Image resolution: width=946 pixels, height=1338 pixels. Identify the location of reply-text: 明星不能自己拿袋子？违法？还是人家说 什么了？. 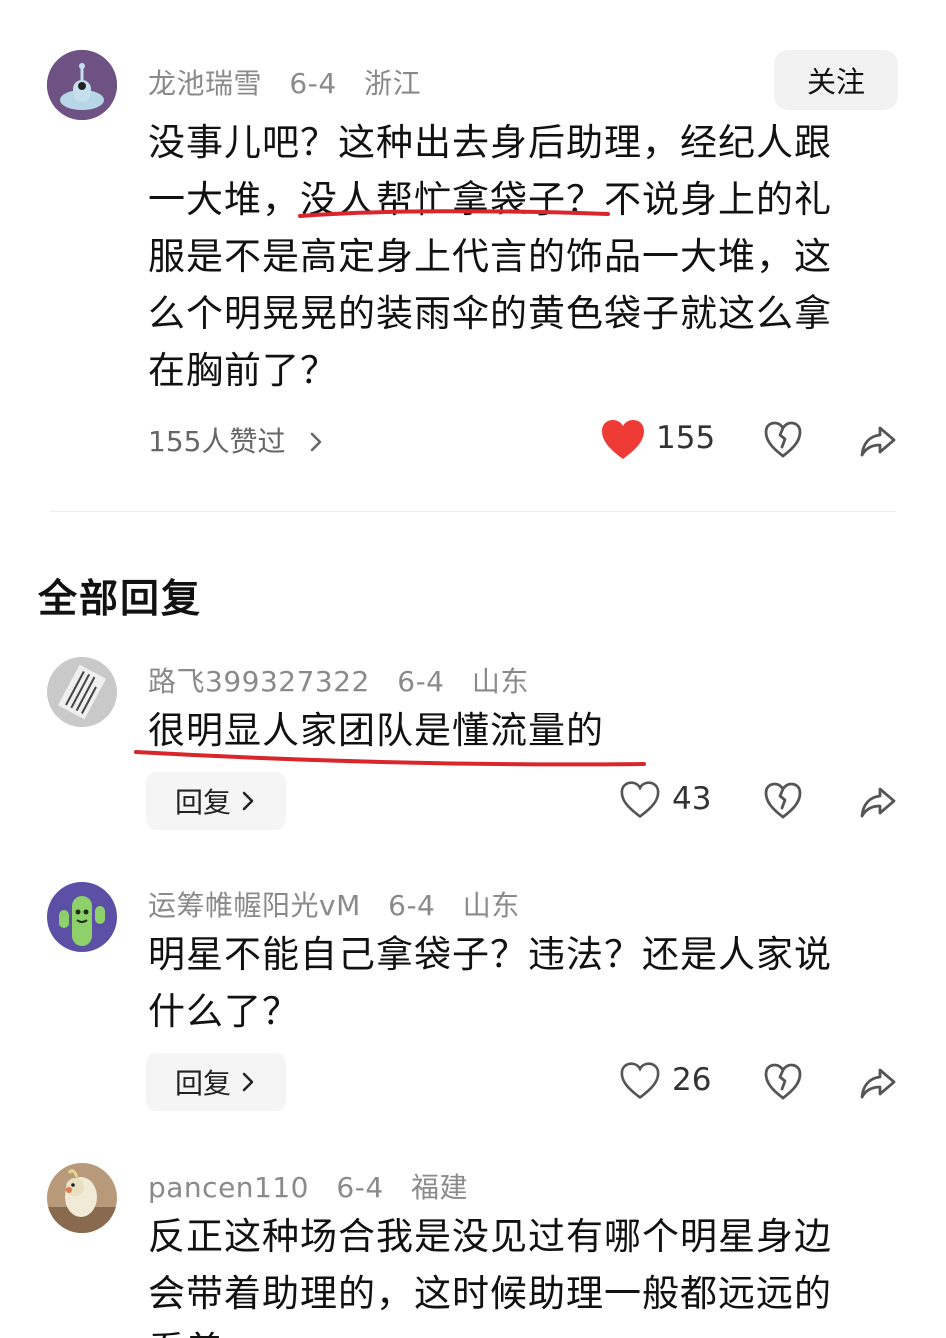
(528, 983).